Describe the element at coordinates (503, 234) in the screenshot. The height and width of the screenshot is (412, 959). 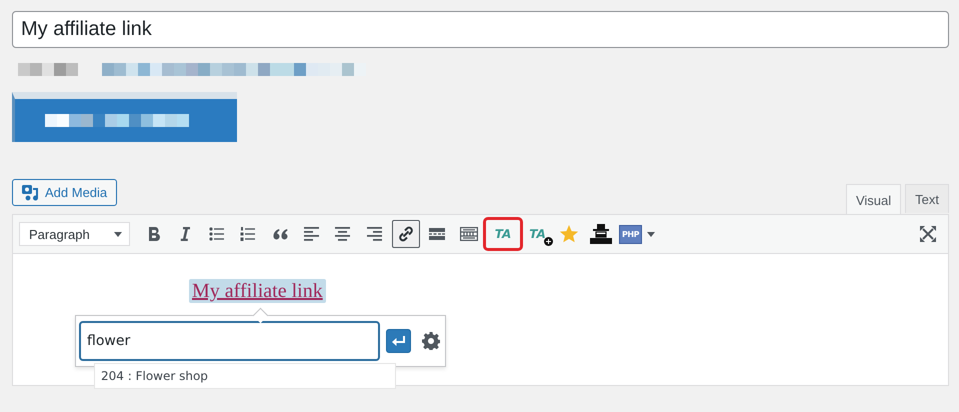
I see `ta-button: TA` at that location.